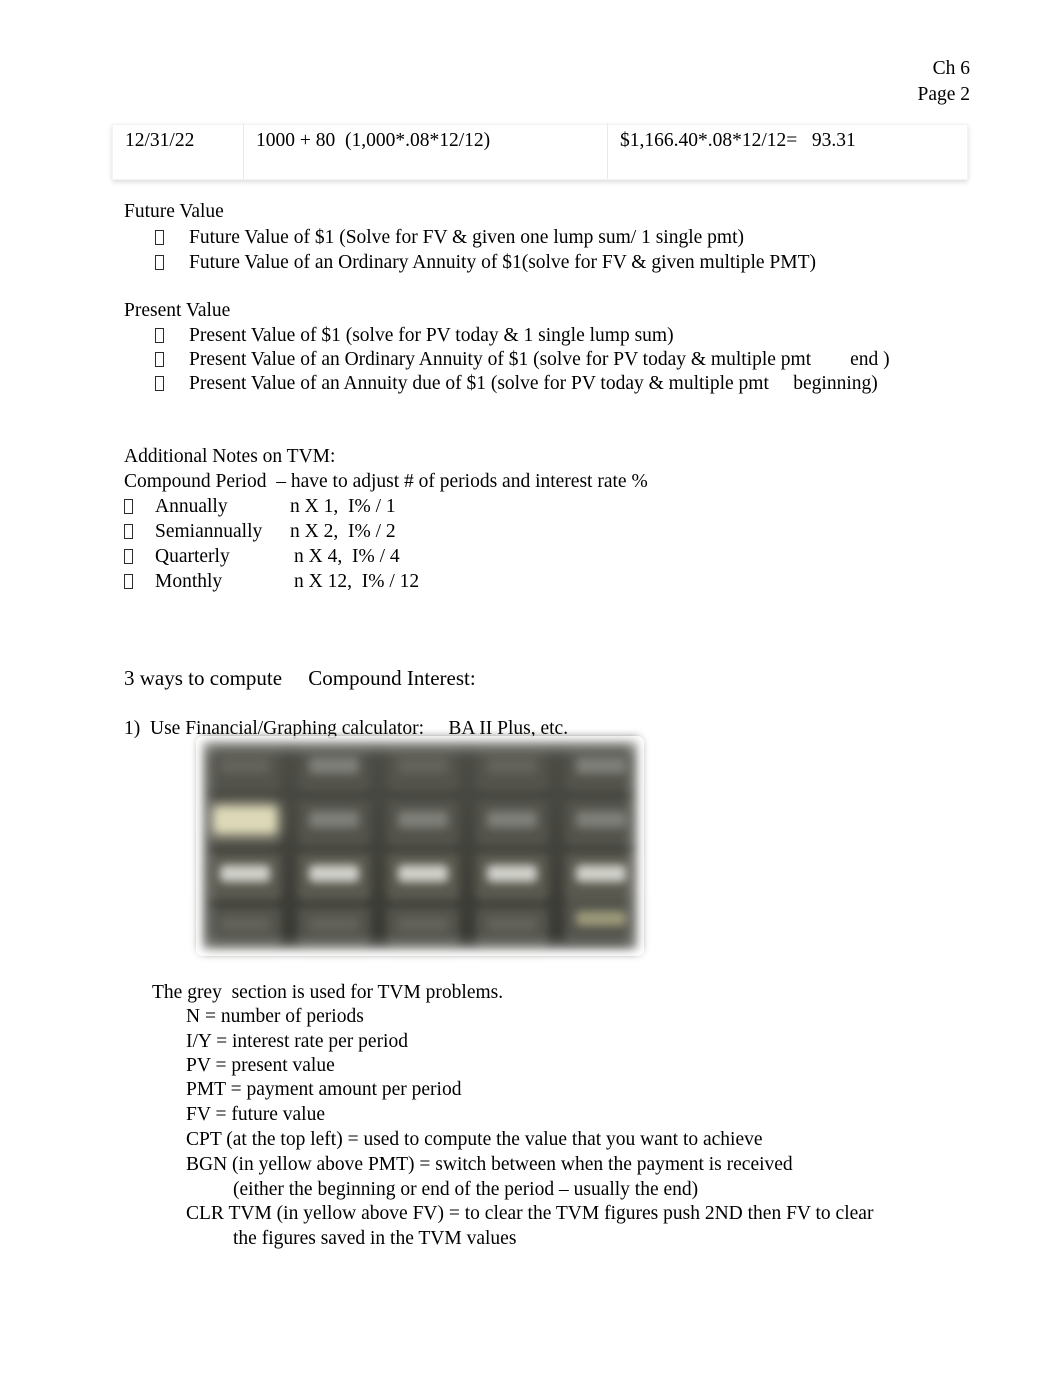 The height and width of the screenshot is (1376, 1062). Describe the element at coordinates (191, 506) in the screenshot. I see `compound-label-0: Annually` at that location.